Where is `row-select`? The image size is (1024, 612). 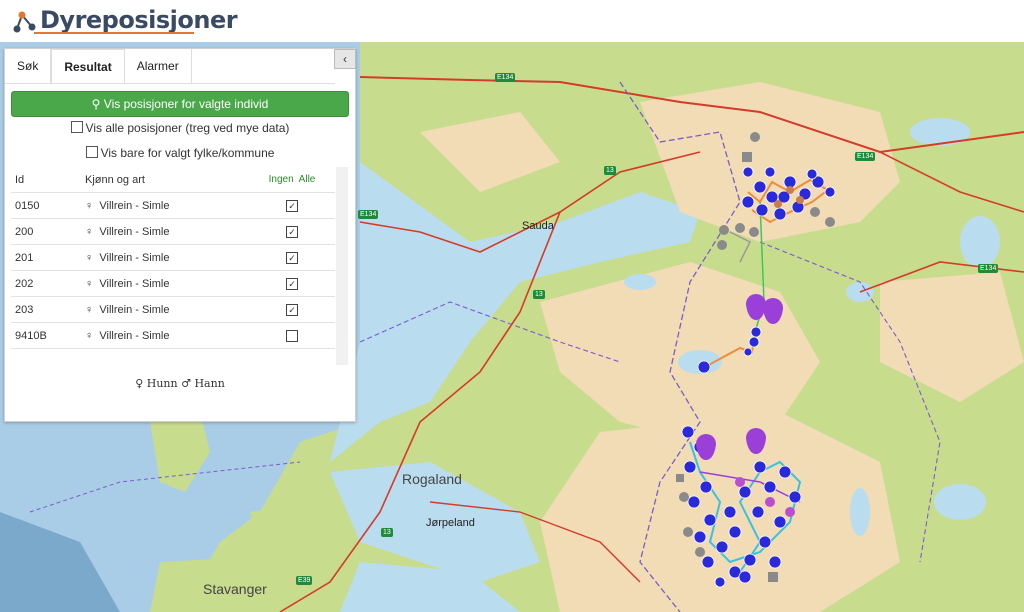 row-select is located at coordinates (292, 335).